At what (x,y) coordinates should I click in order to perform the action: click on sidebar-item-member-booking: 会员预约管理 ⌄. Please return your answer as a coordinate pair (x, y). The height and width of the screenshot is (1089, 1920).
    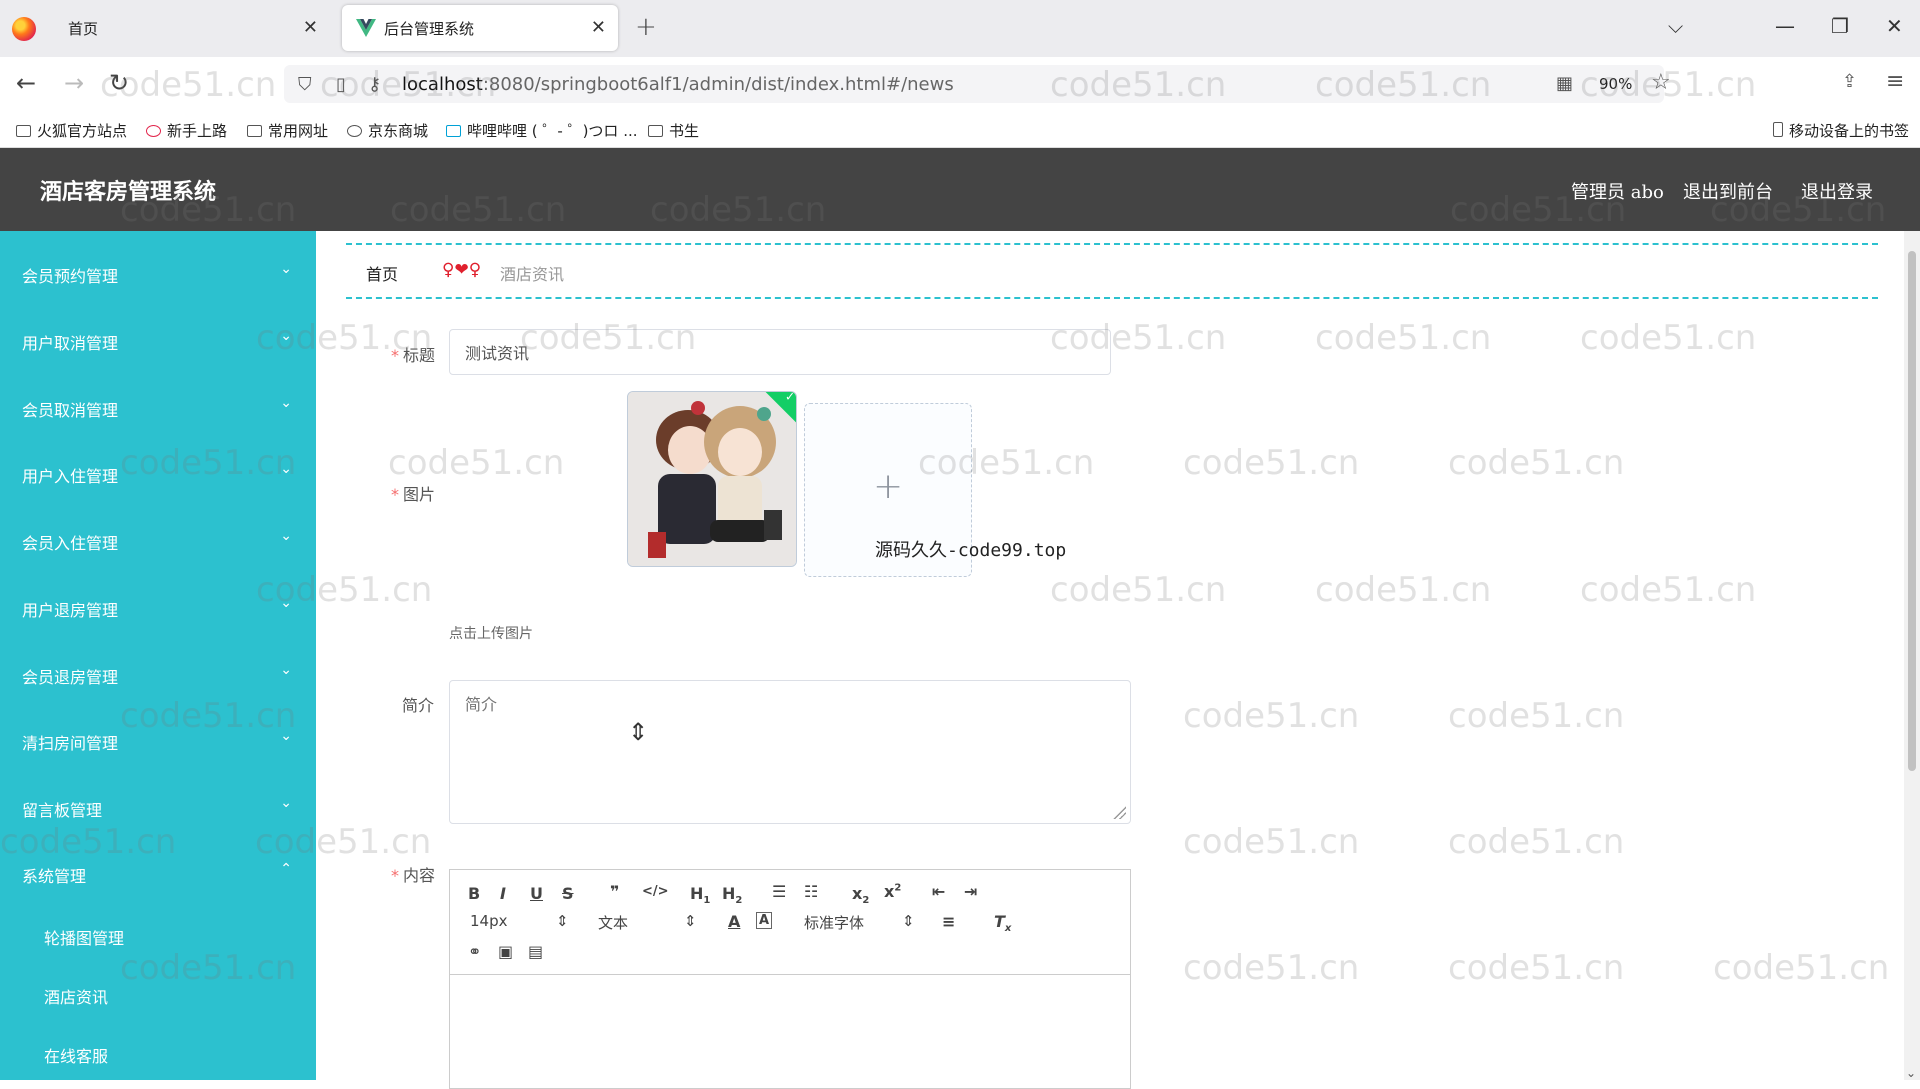
    Looking at the image, I should click on (158, 273).